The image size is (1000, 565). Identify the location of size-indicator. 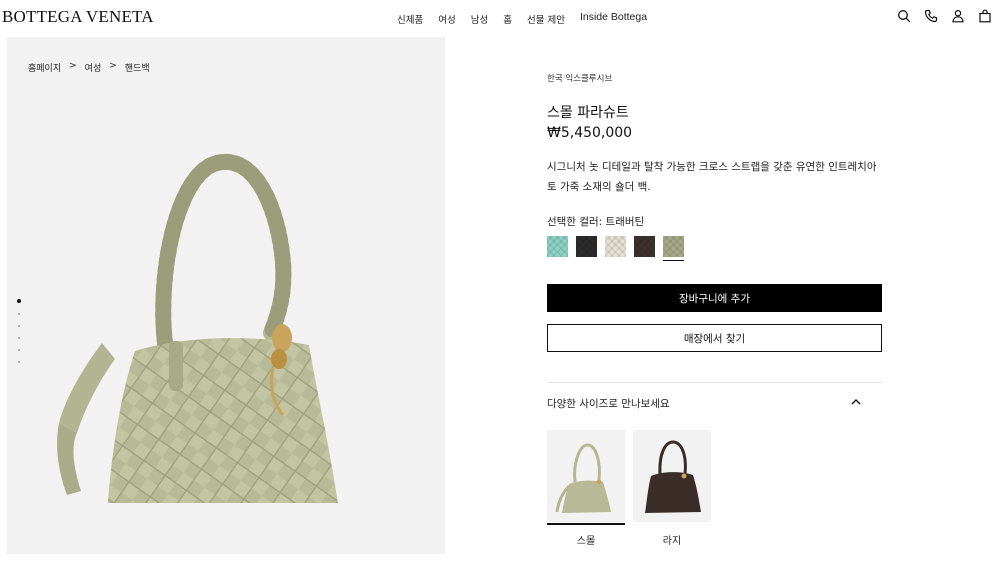
(672, 524).